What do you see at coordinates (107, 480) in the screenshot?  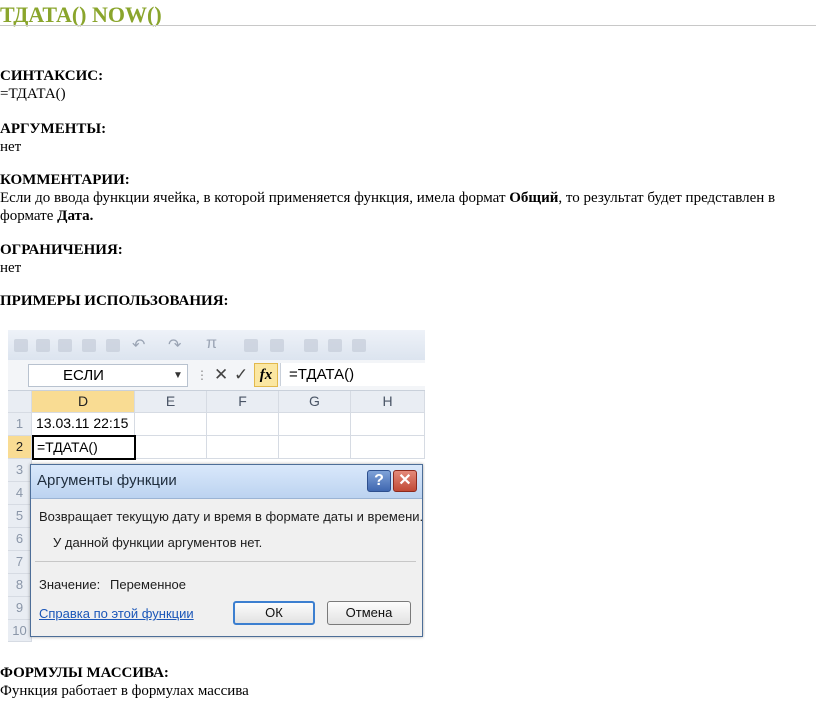 I see `dialog-title: Аргументы функции` at bounding box center [107, 480].